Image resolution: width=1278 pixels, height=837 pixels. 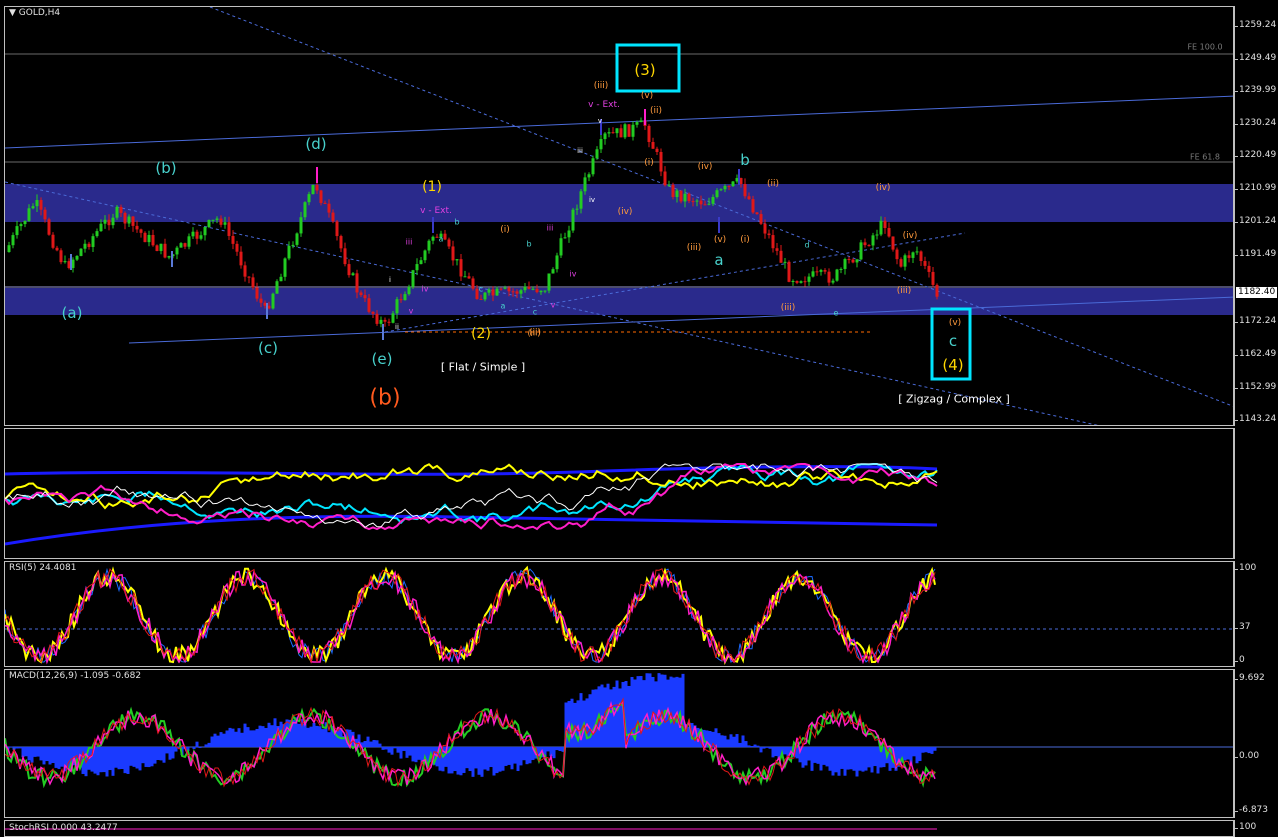 What do you see at coordinates (619, 301) in the screenshot?
I see `support-zone` at bounding box center [619, 301].